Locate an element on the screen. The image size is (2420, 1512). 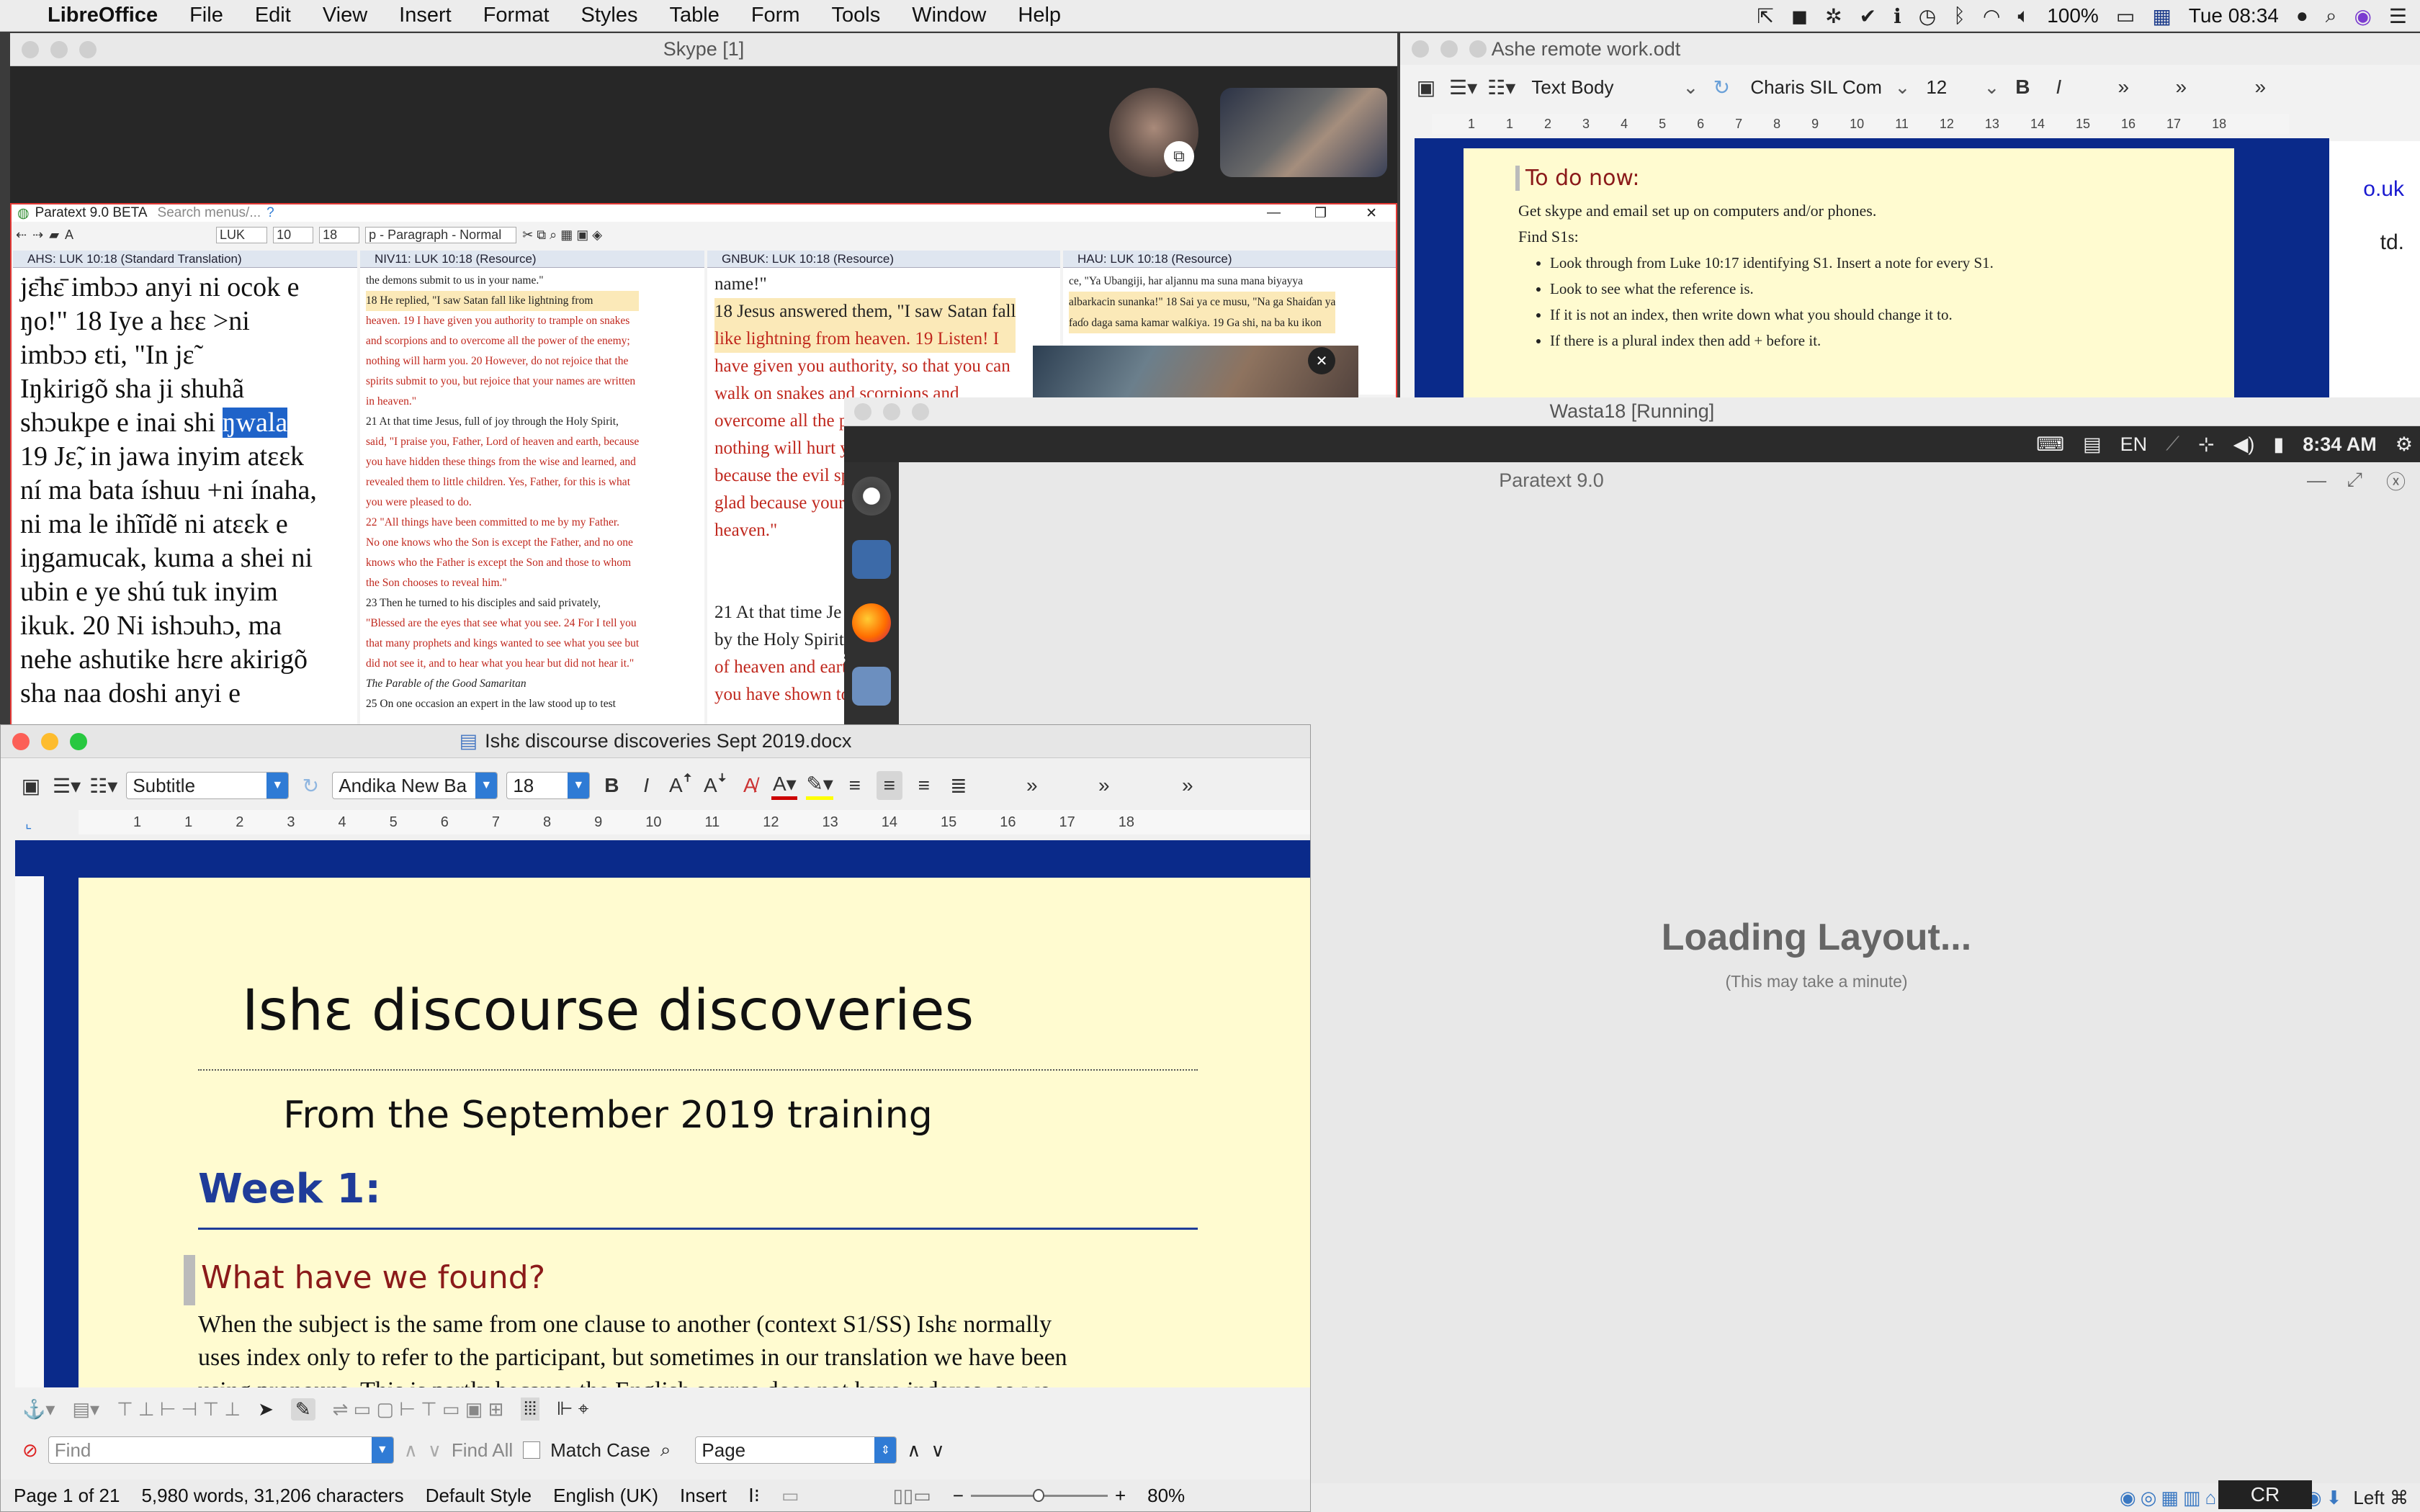
tab-stop-icon: ⌞ is located at coordinates (28, 823).